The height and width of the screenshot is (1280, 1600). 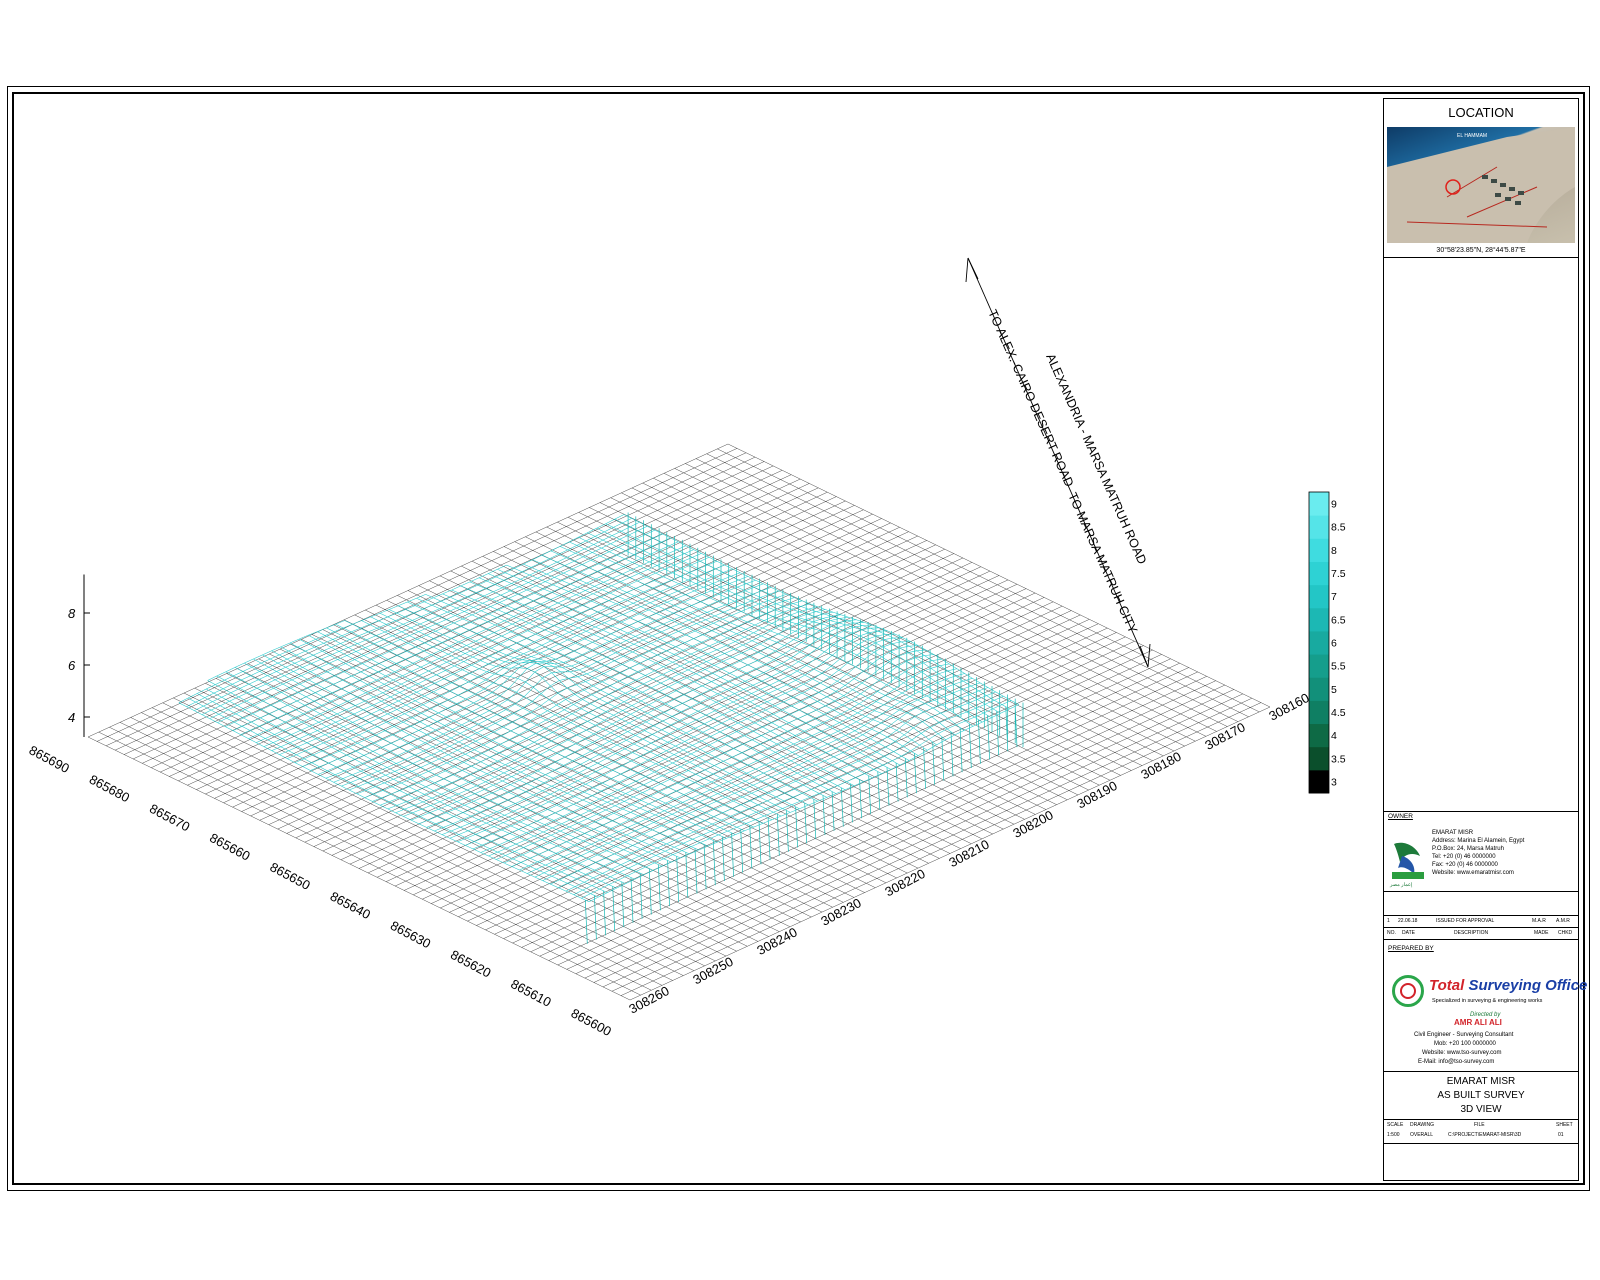 What do you see at coordinates (1478, 1022) in the screenshot?
I see `tso-person: AMR ALI ALI` at bounding box center [1478, 1022].